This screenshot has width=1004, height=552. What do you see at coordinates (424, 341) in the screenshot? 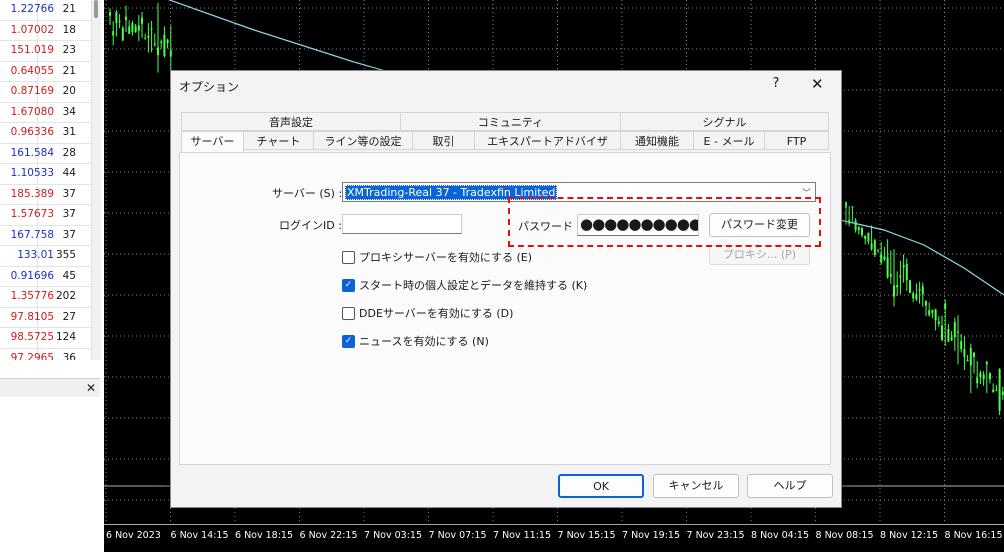
I see `news-checkbox-label: ニュースを有効にする (N)` at bounding box center [424, 341].